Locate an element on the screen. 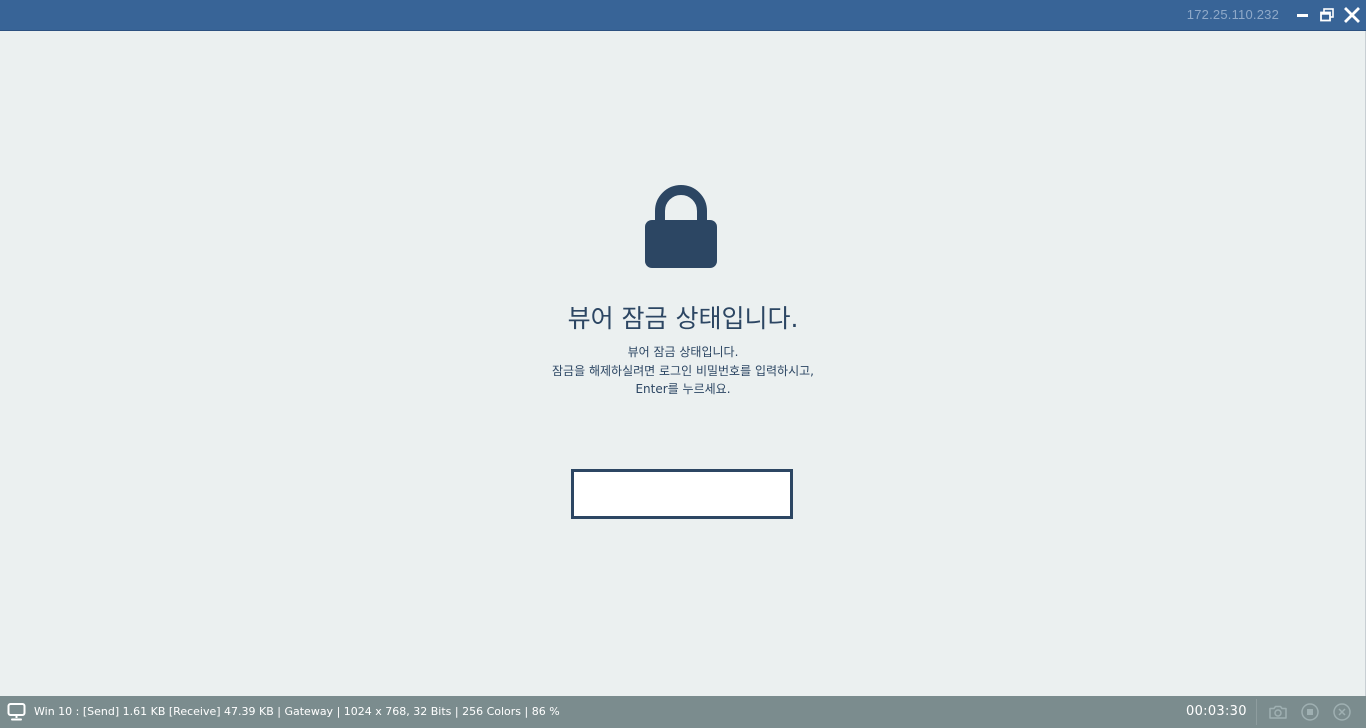  status-divider is located at coordinates (1256, 712).